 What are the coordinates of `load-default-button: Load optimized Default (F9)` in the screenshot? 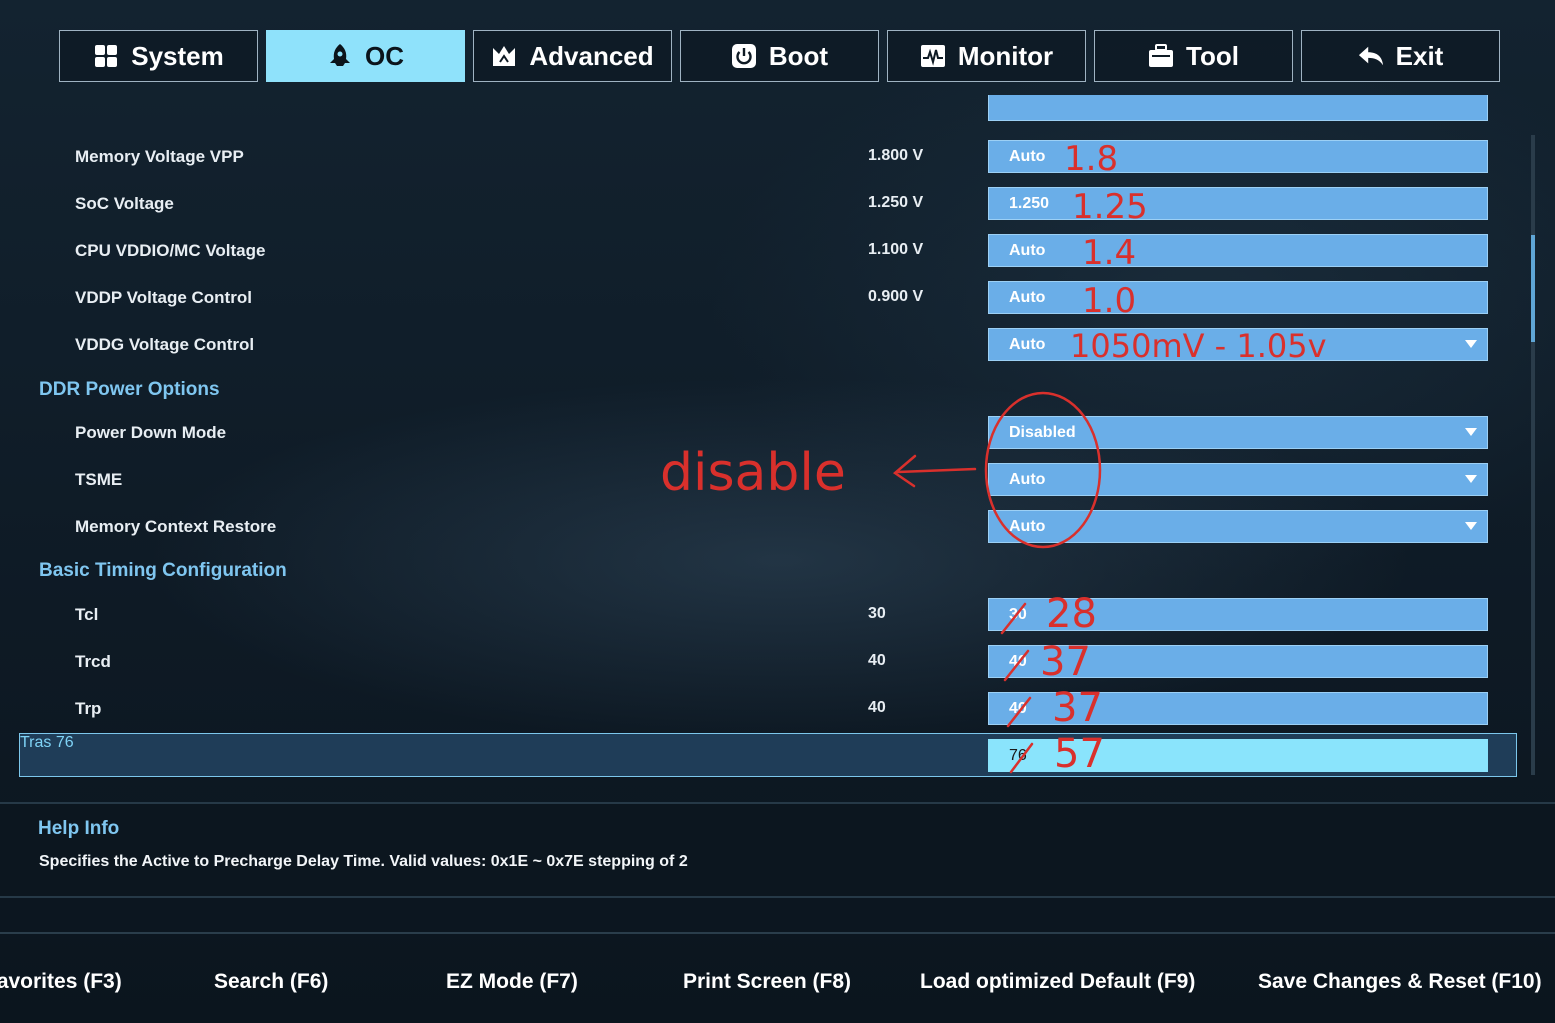 It's located at (1057, 982).